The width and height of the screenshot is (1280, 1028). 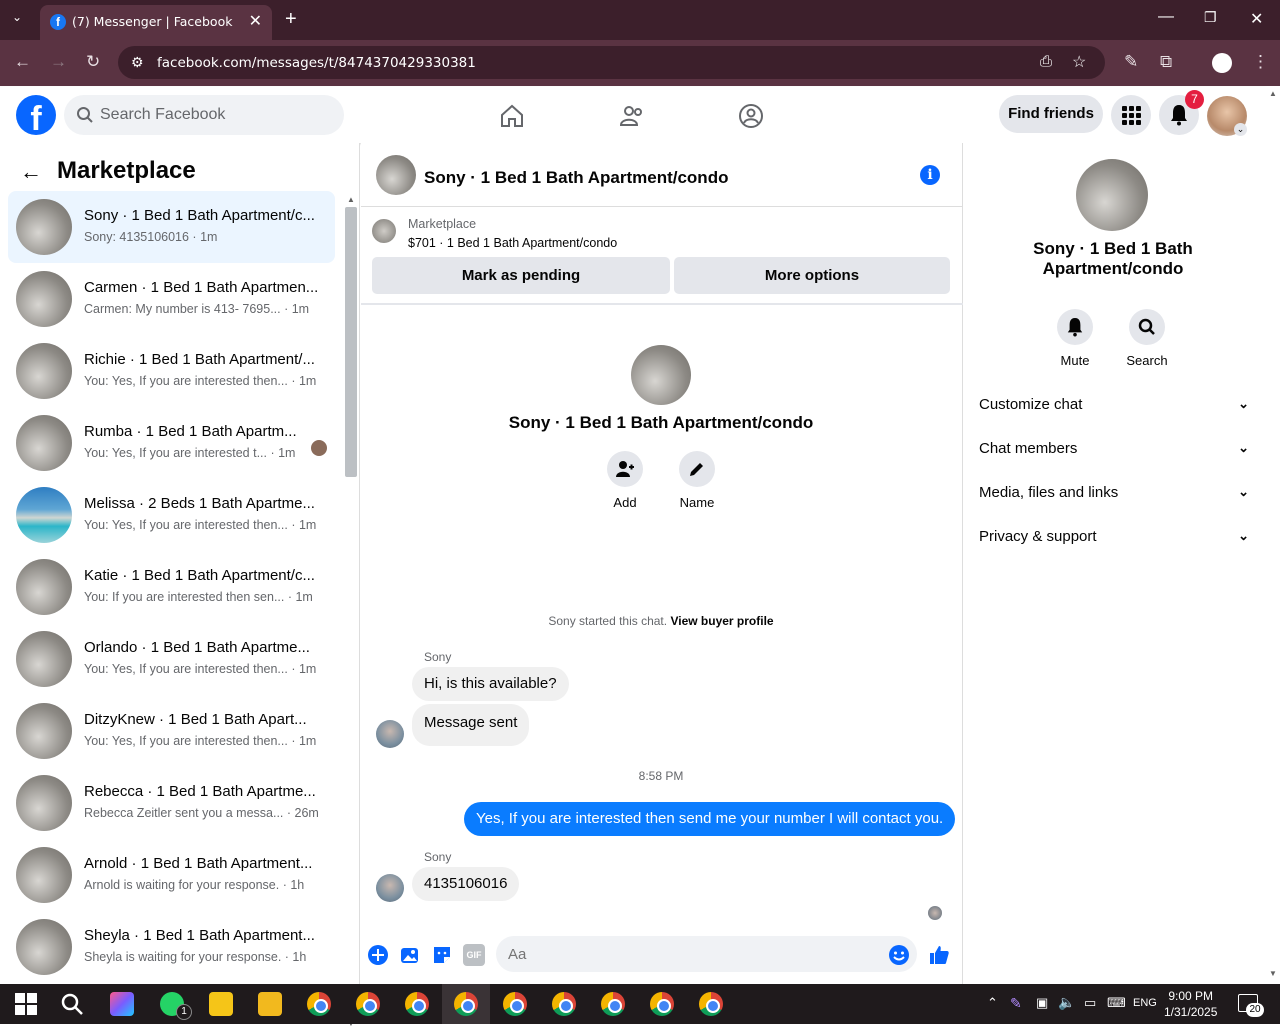 I want to click on chevron-up-icon: ⌃, so click(x=992, y=1003).